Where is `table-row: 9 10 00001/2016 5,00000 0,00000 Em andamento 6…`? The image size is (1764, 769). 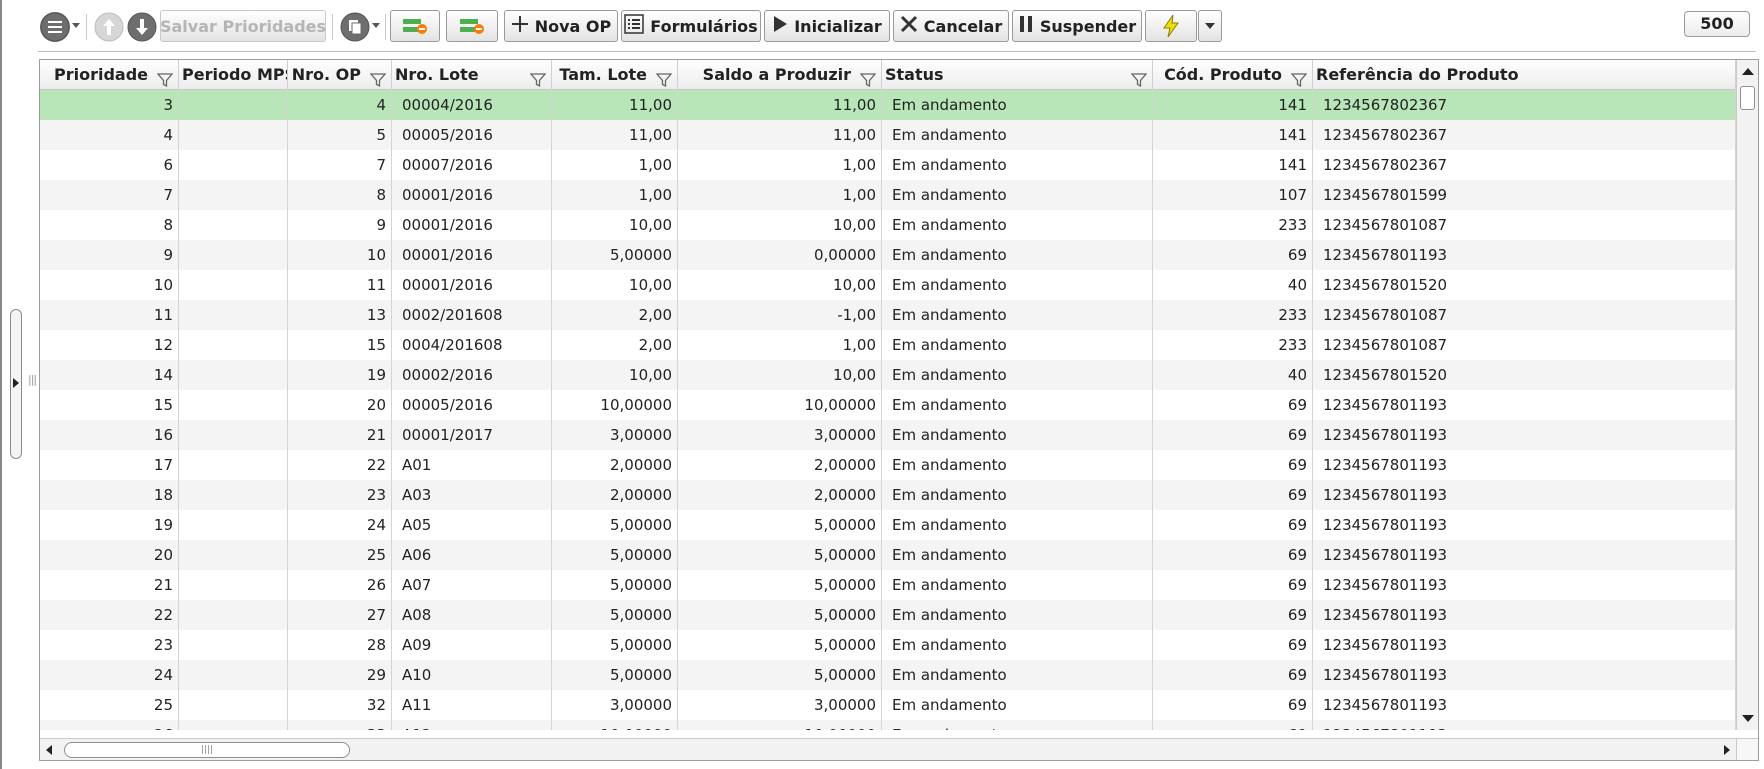 table-row: 9 10 00001/2016 5,00000 0,00000 Em andamento 6… is located at coordinates (888, 255).